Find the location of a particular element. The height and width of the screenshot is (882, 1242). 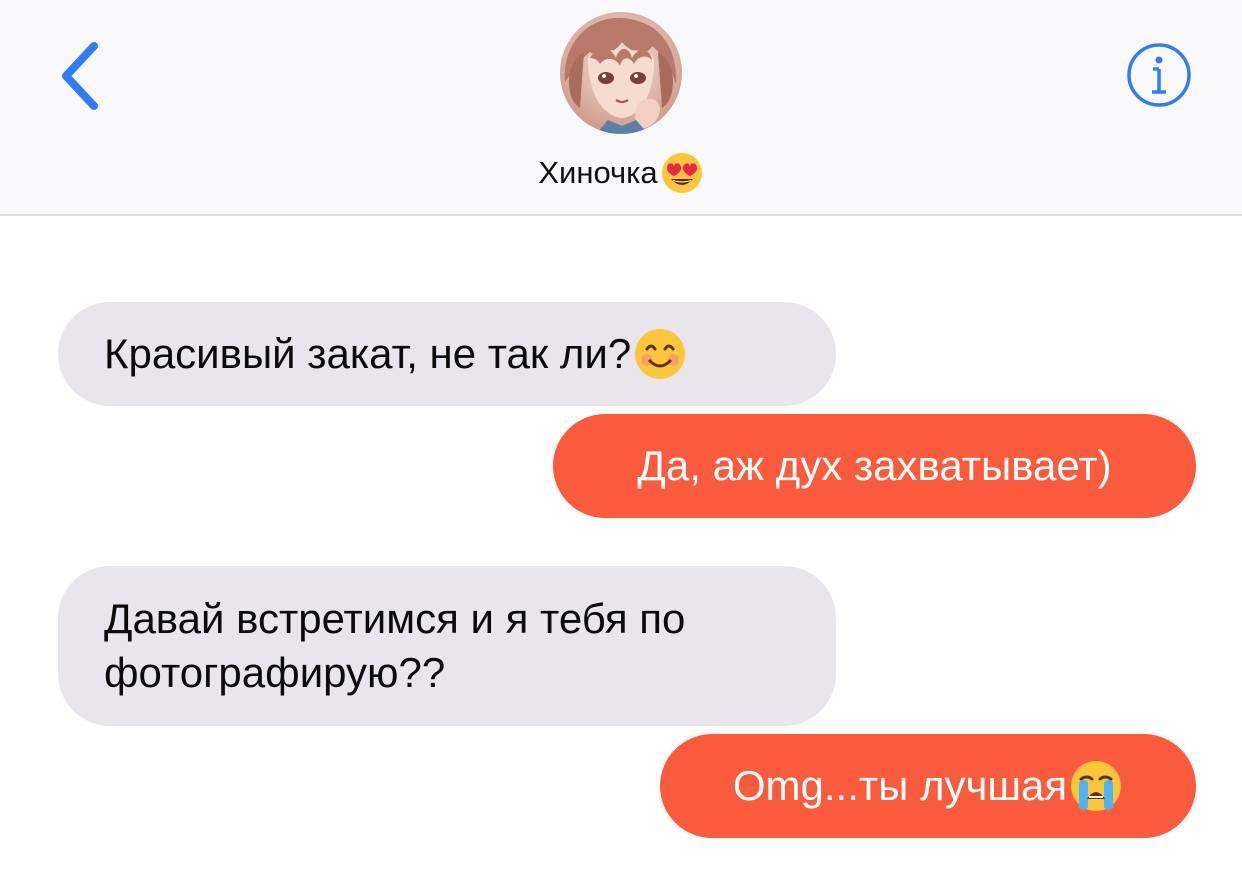

message-text: Красивый закат, не так ли? is located at coordinates (368, 353).